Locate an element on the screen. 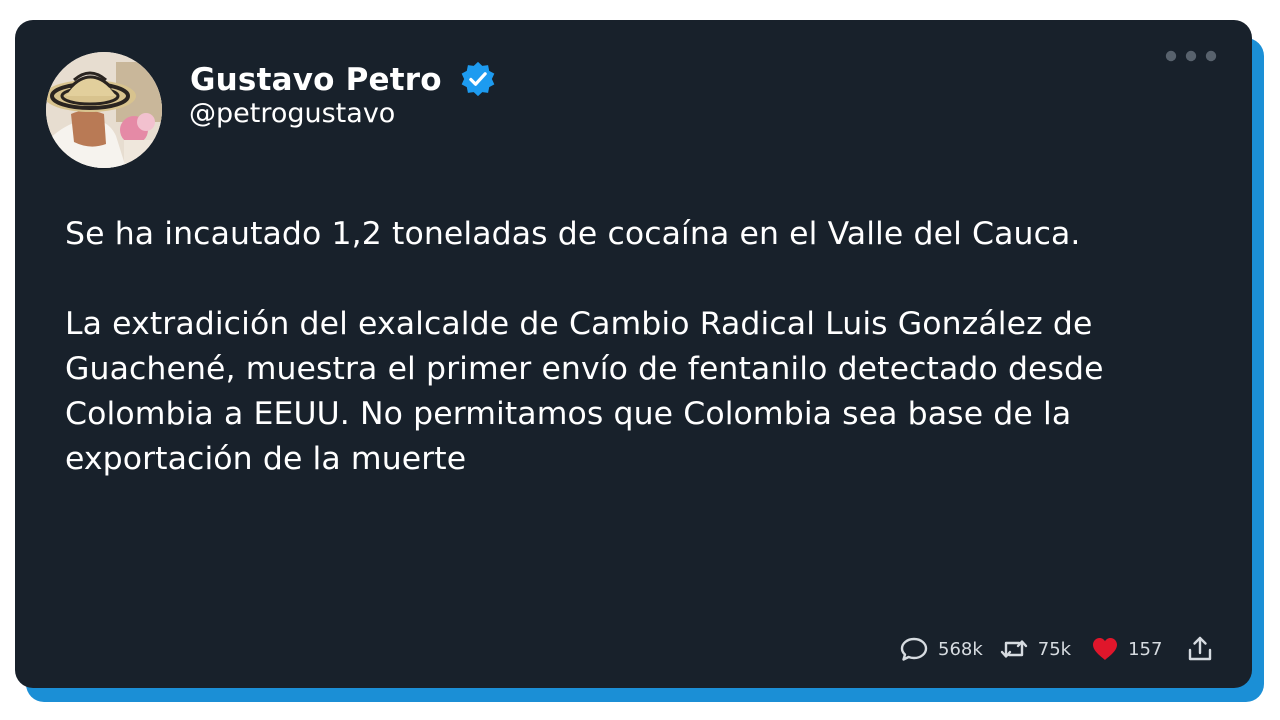 Image resolution: width=1280 pixels, height=720 pixels. heart-icon is located at coordinates (1105, 649).